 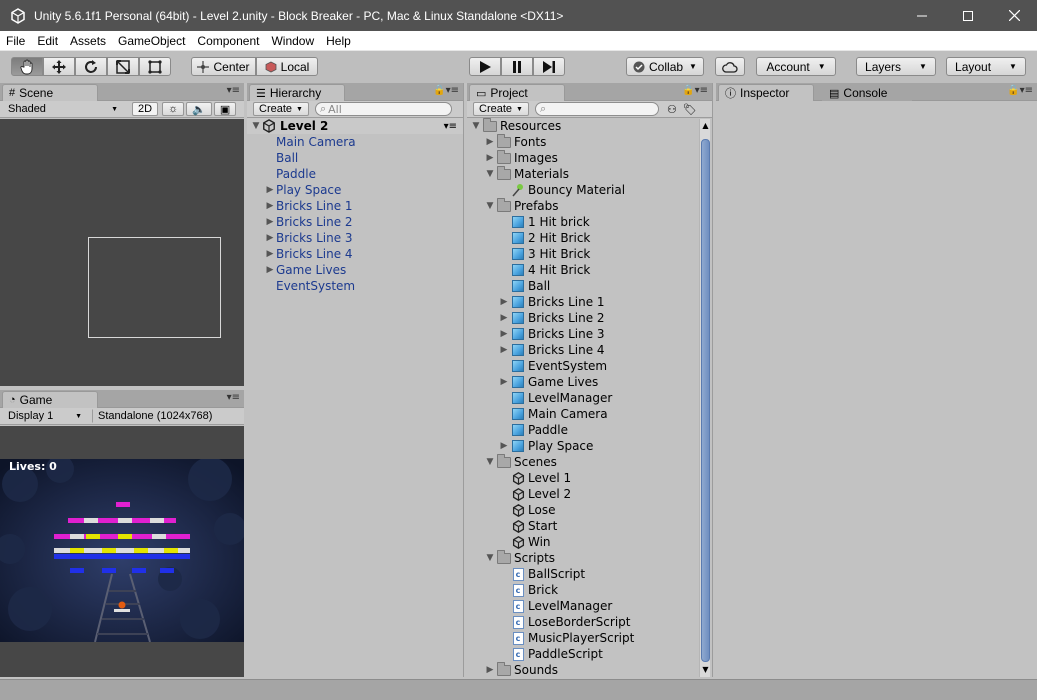 What do you see at coordinates (223, 66) in the screenshot?
I see `pivot-center-button: Center` at bounding box center [223, 66].